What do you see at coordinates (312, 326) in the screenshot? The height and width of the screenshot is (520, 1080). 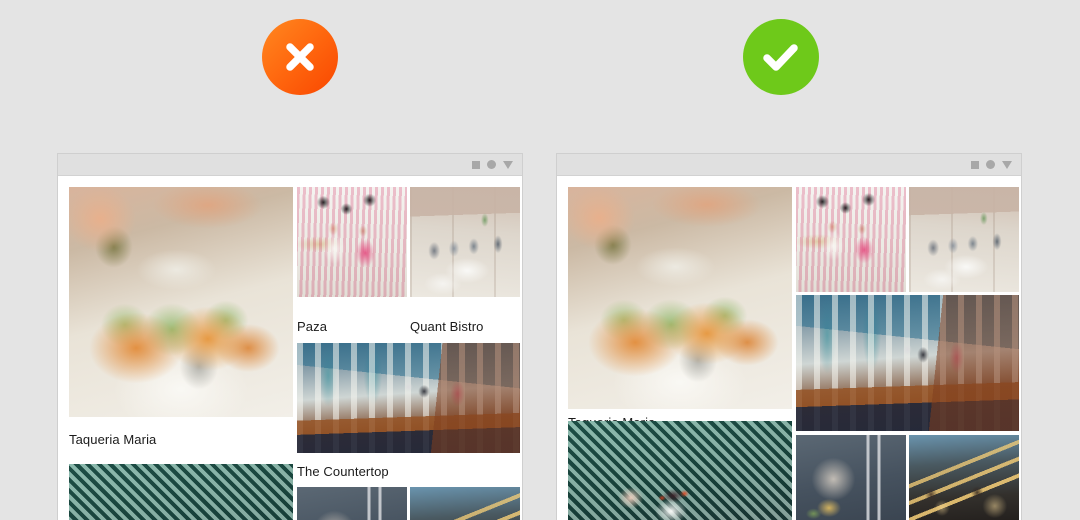 I see `grid-tile-caption: Paza` at bounding box center [312, 326].